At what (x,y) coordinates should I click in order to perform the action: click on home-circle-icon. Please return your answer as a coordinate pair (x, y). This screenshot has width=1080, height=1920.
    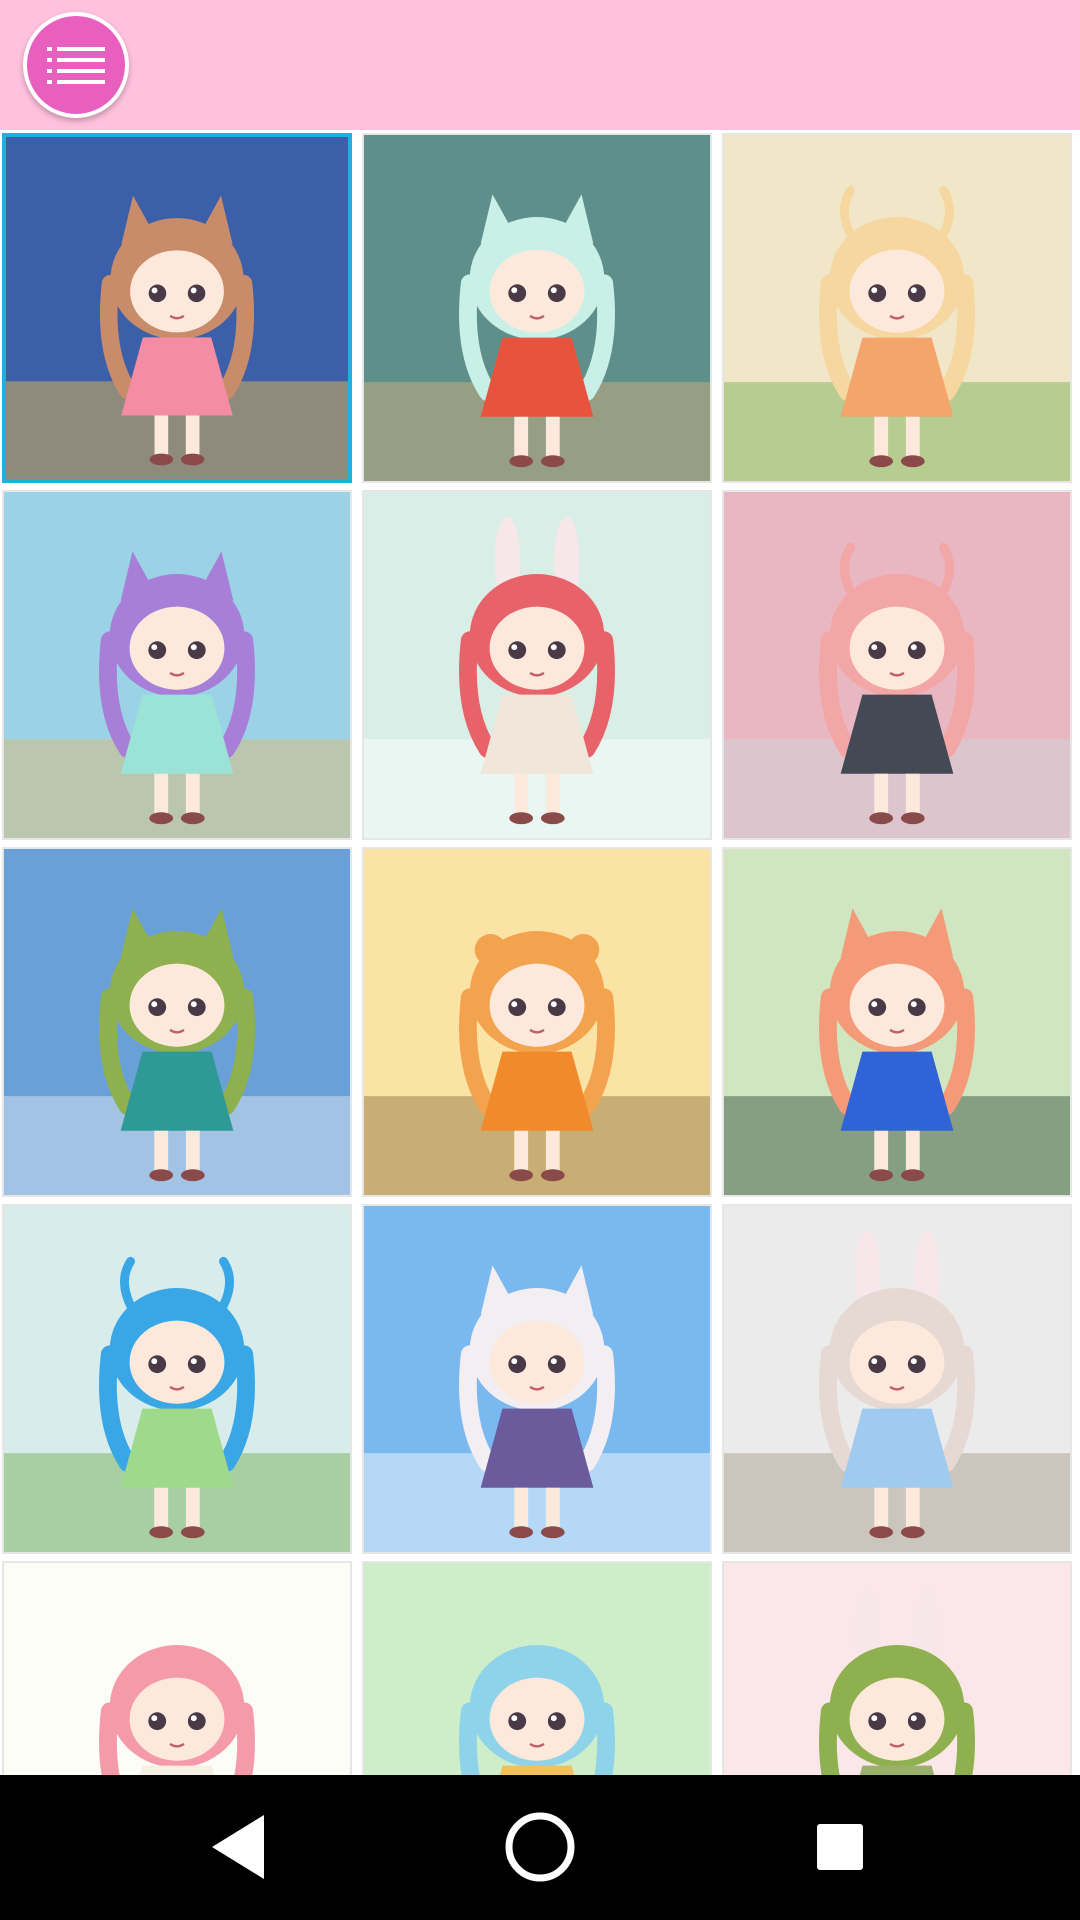
    Looking at the image, I should click on (540, 1847).